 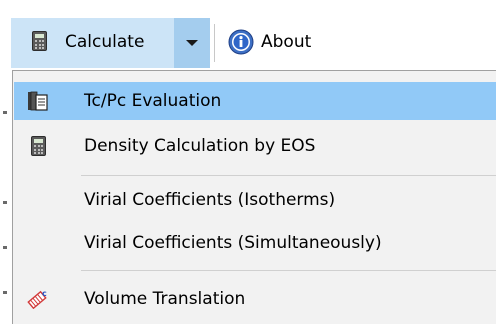 I want to click on menu-item-virial-isotherms: Virial Coefficients (Isotherms), so click(x=255, y=200).